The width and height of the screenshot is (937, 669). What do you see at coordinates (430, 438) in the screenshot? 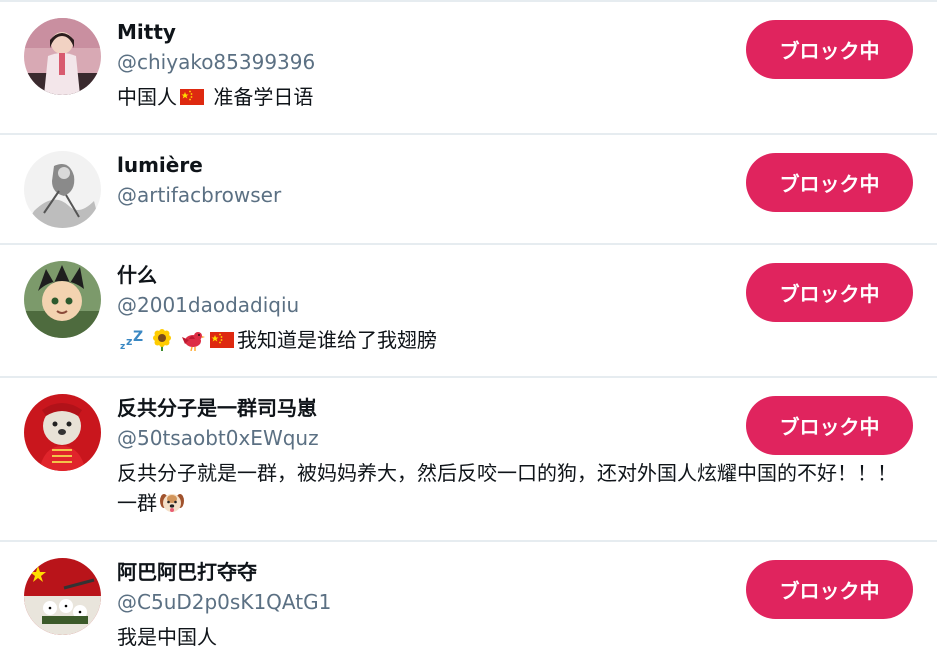
I see `user-handle: @50tsaobt0xEWquz` at bounding box center [430, 438].